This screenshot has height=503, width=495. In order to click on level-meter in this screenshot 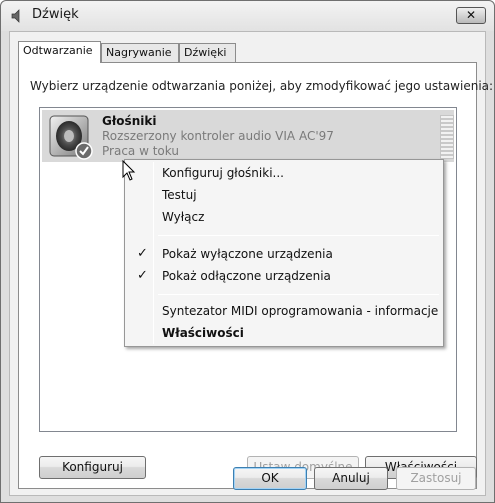, I will do `click(447, 137)`.